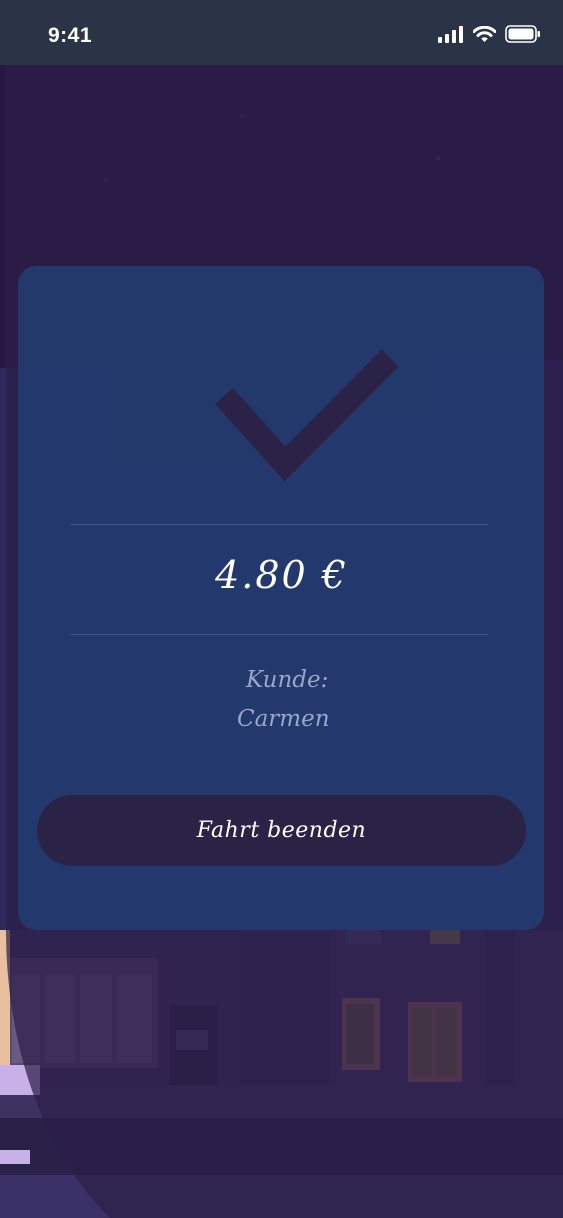 The height and width of the screenshot is (1218, 563). Describe the element at coordinates (523, 36) in the screenshot. I see `battery-icon` at that location.